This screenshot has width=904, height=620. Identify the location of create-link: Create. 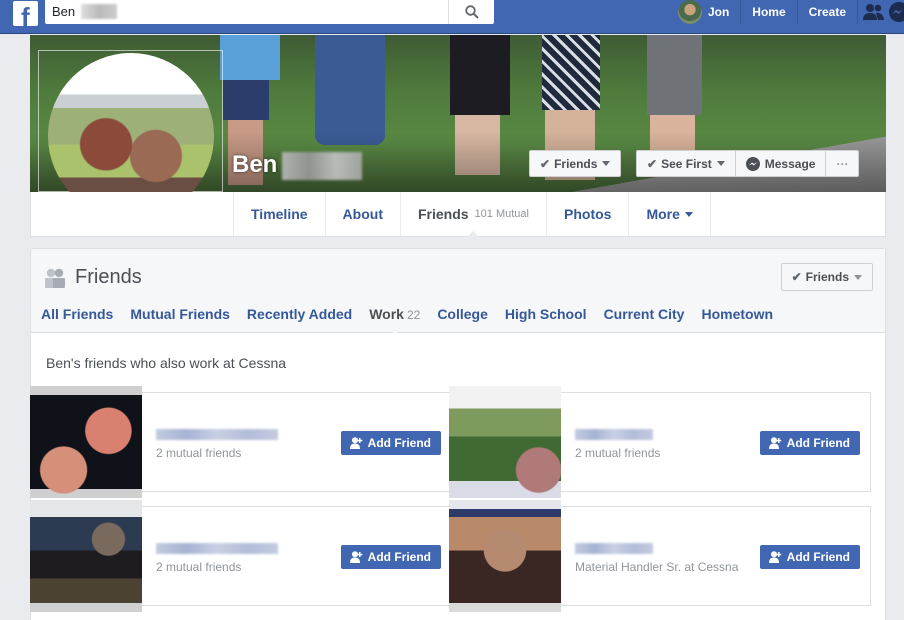
(828, 12).